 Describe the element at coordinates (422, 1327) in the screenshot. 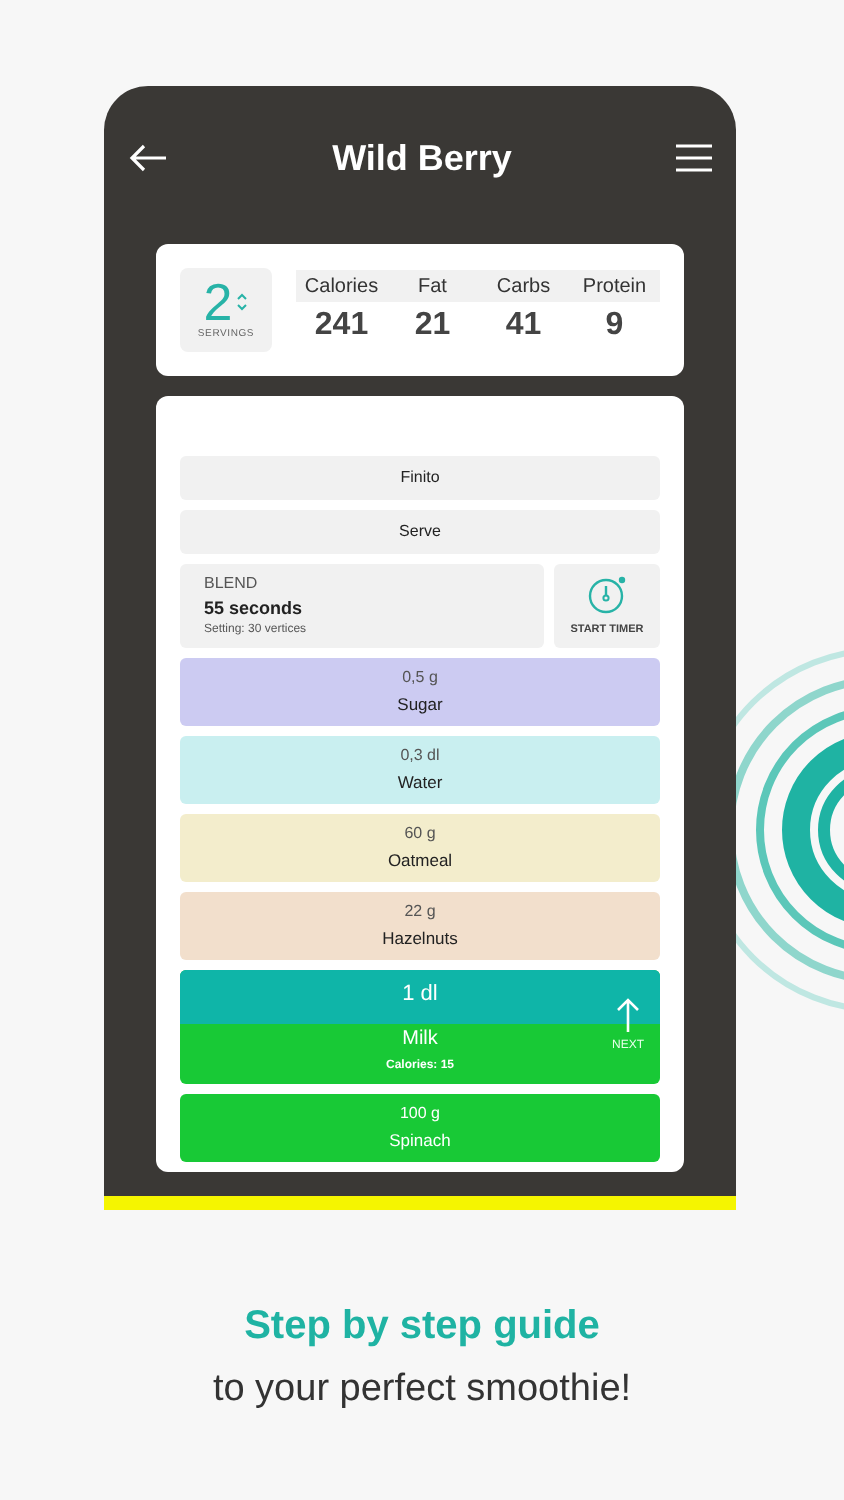

I see `caption-headline: Step by step guide` at that location.